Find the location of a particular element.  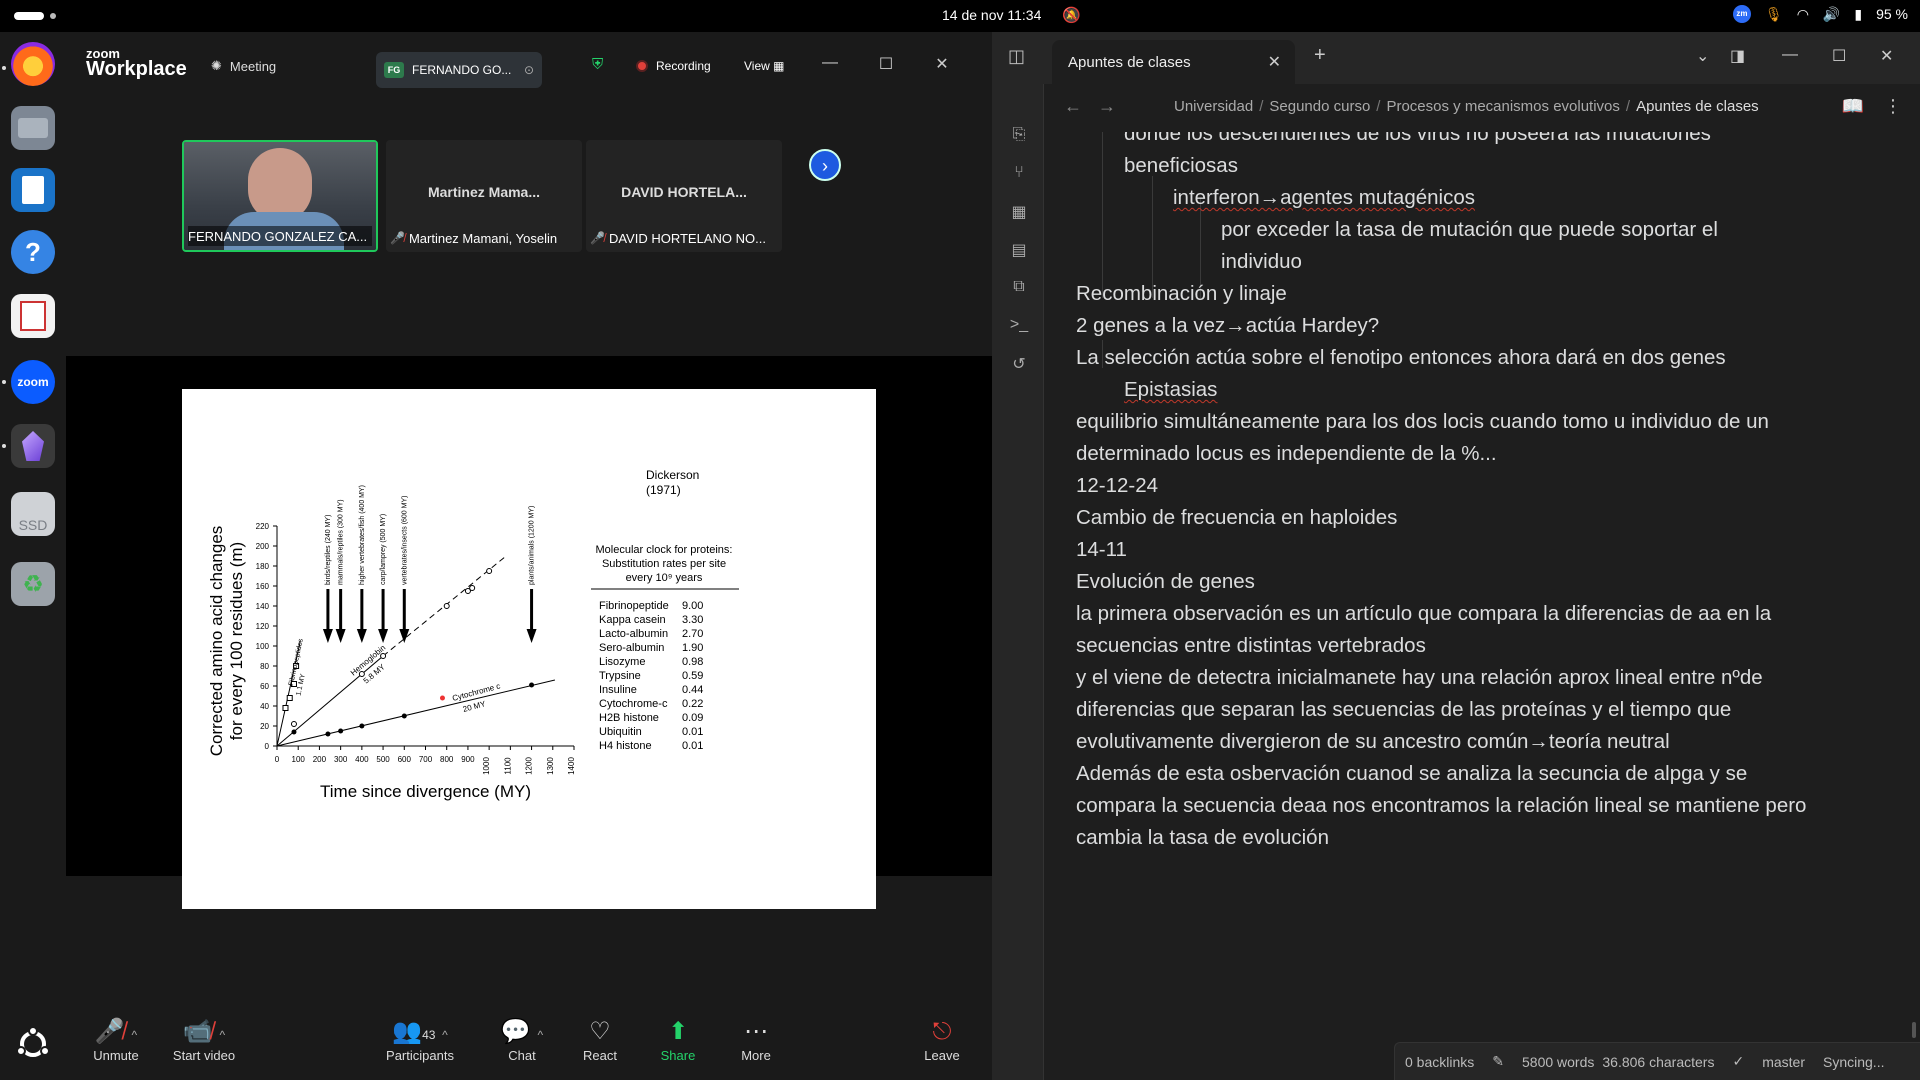

y-tick-label: 160 is located at coordinates (263, 586).